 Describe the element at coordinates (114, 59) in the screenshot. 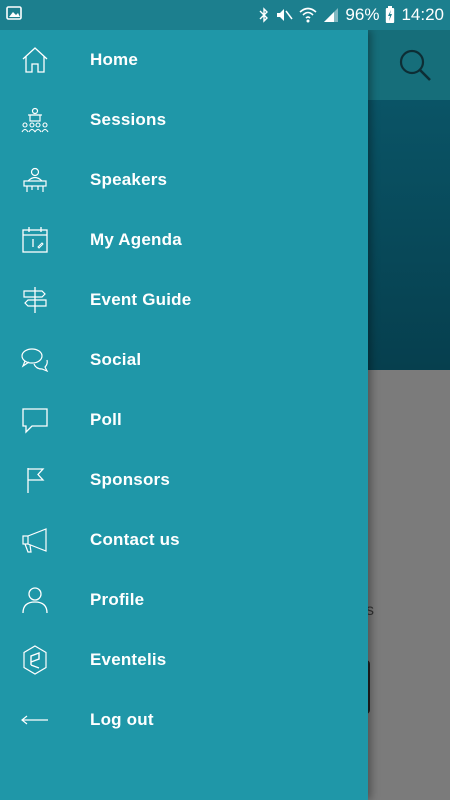

I see `menu-label-home: Home` at that location.